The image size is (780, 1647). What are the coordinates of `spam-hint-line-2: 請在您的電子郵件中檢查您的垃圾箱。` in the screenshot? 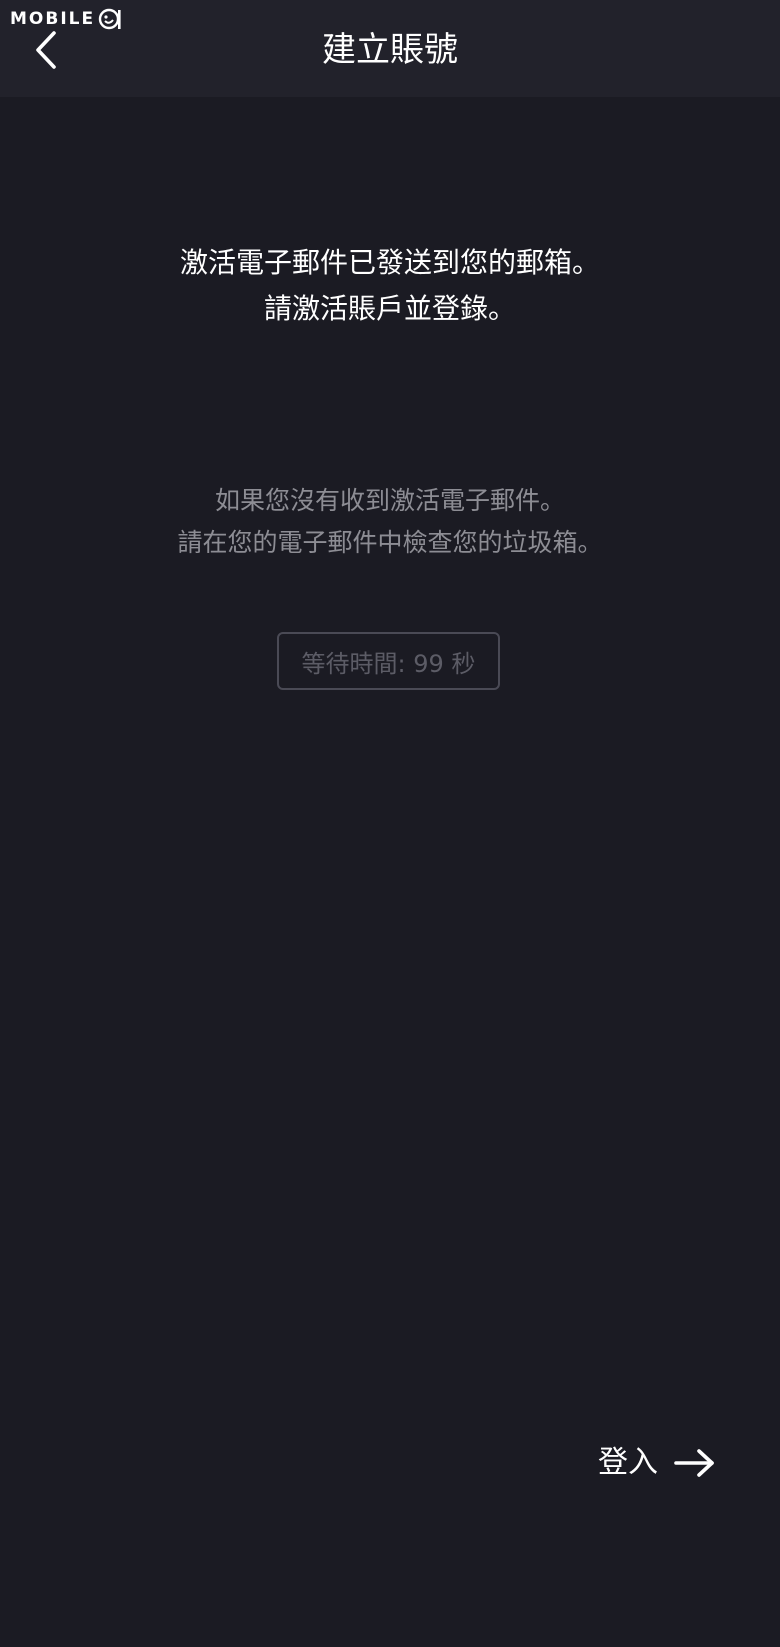 It's located at (390, 542).